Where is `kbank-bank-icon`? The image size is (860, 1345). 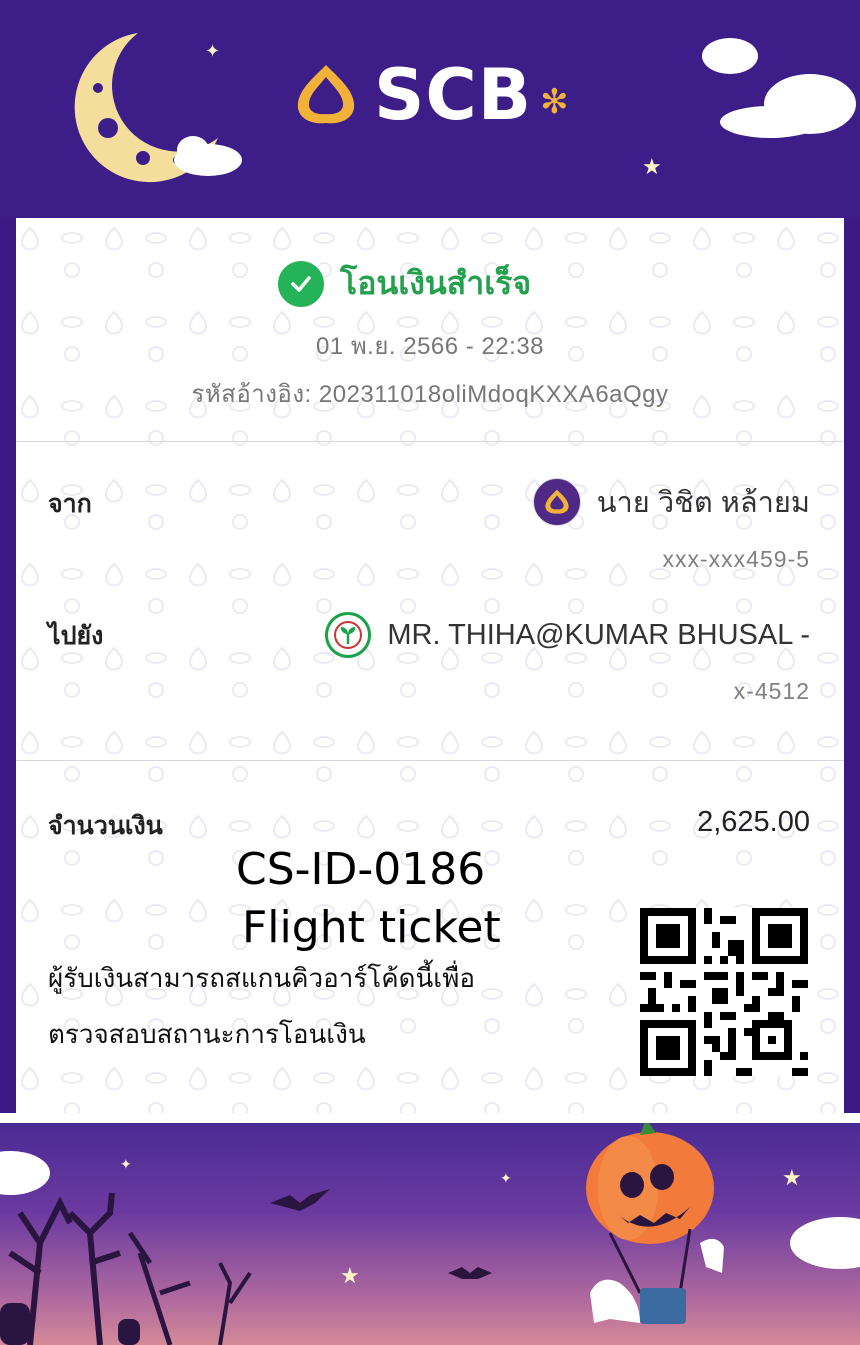 kbank-bank-icon is located at coordinates (348, 635).